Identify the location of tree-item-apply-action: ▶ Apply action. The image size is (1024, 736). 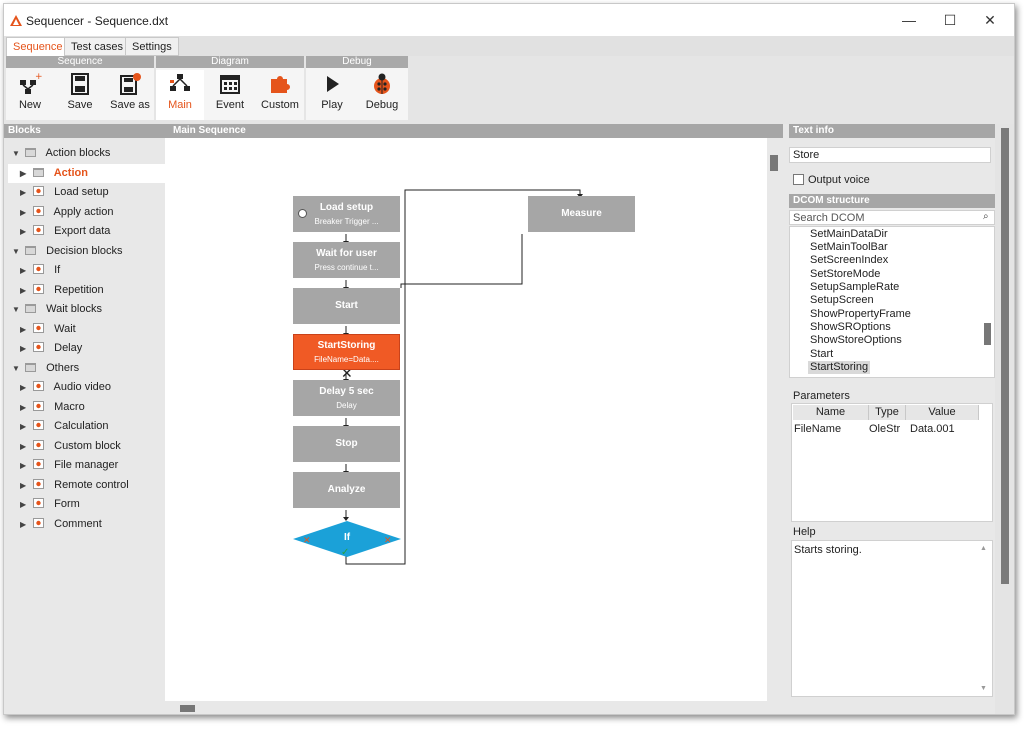
(66, 212).